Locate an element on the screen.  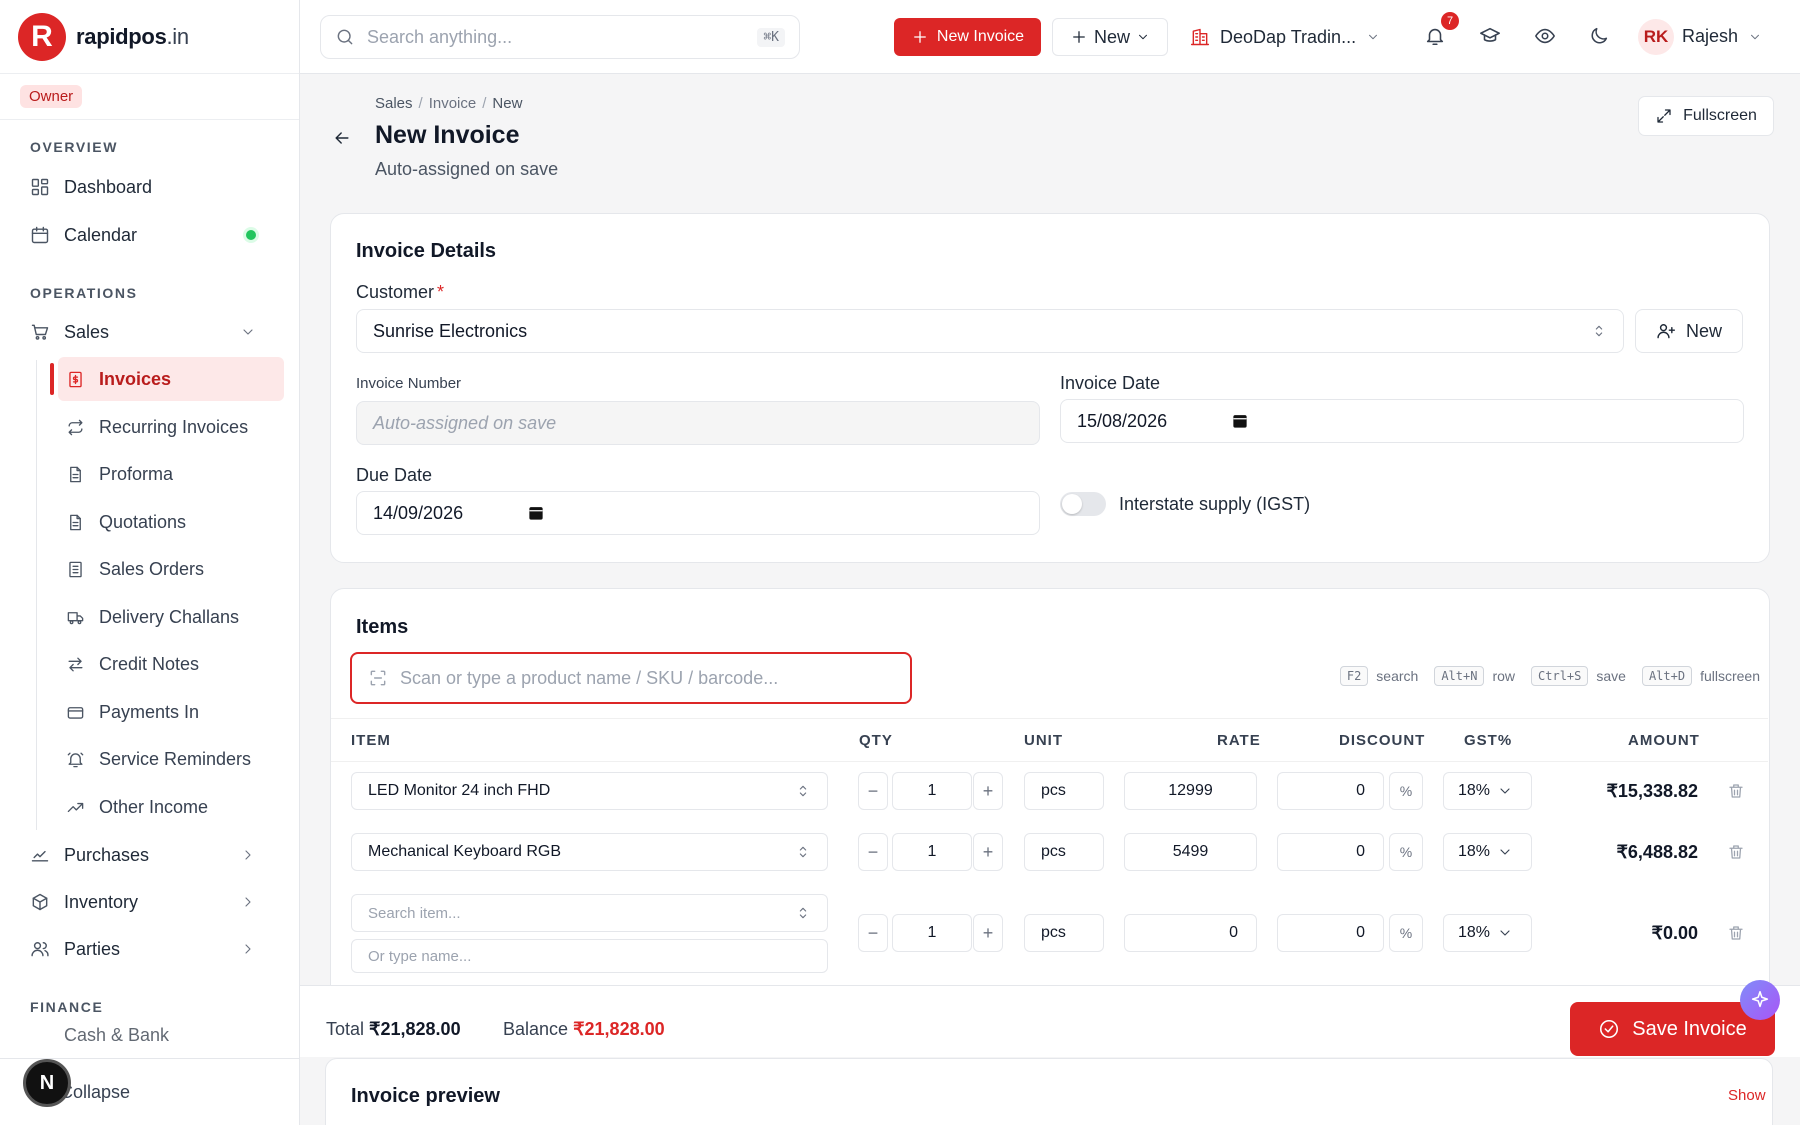
user-menu: Rajesh is located at coordinates (1722, 36).